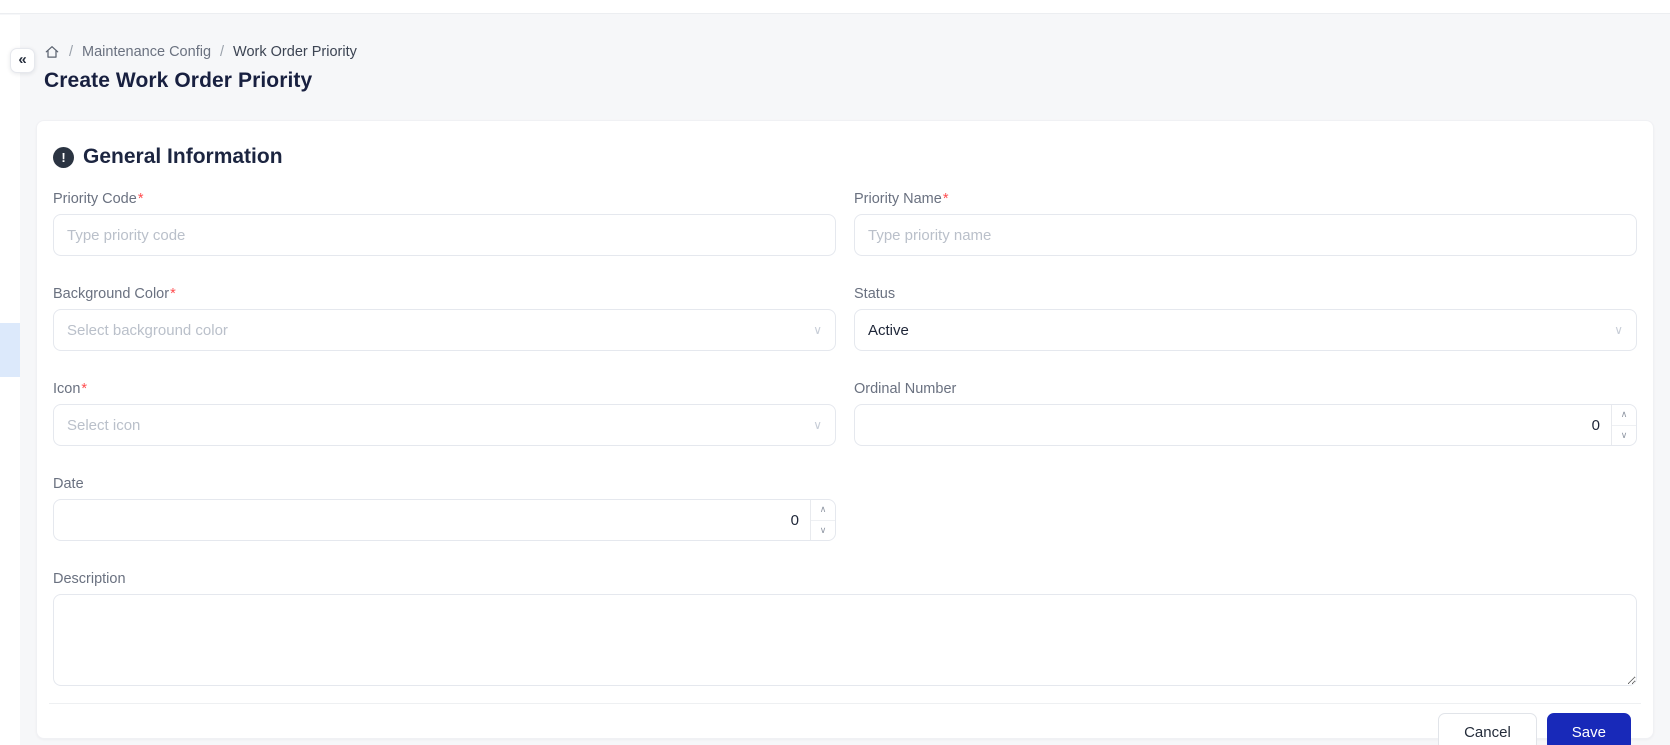 This screenshot has width=1670, height=745. I want to click on status-select: Active ∨, so click(1245, 330).